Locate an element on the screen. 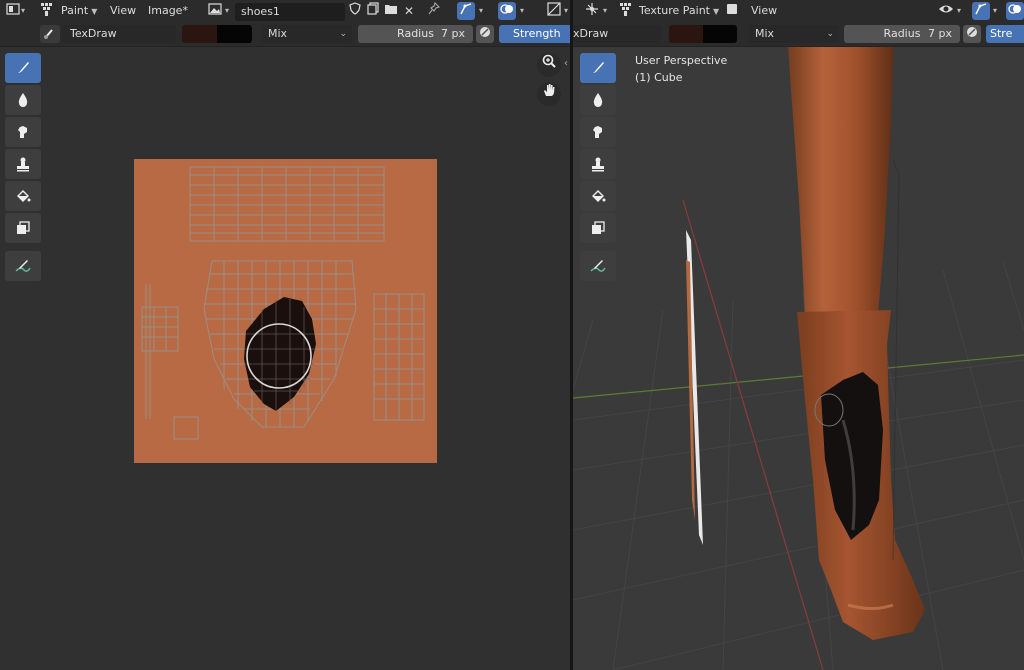 The image size is (1024, 670). image-name-field: shoes1 is located at coordinates (290, 12).